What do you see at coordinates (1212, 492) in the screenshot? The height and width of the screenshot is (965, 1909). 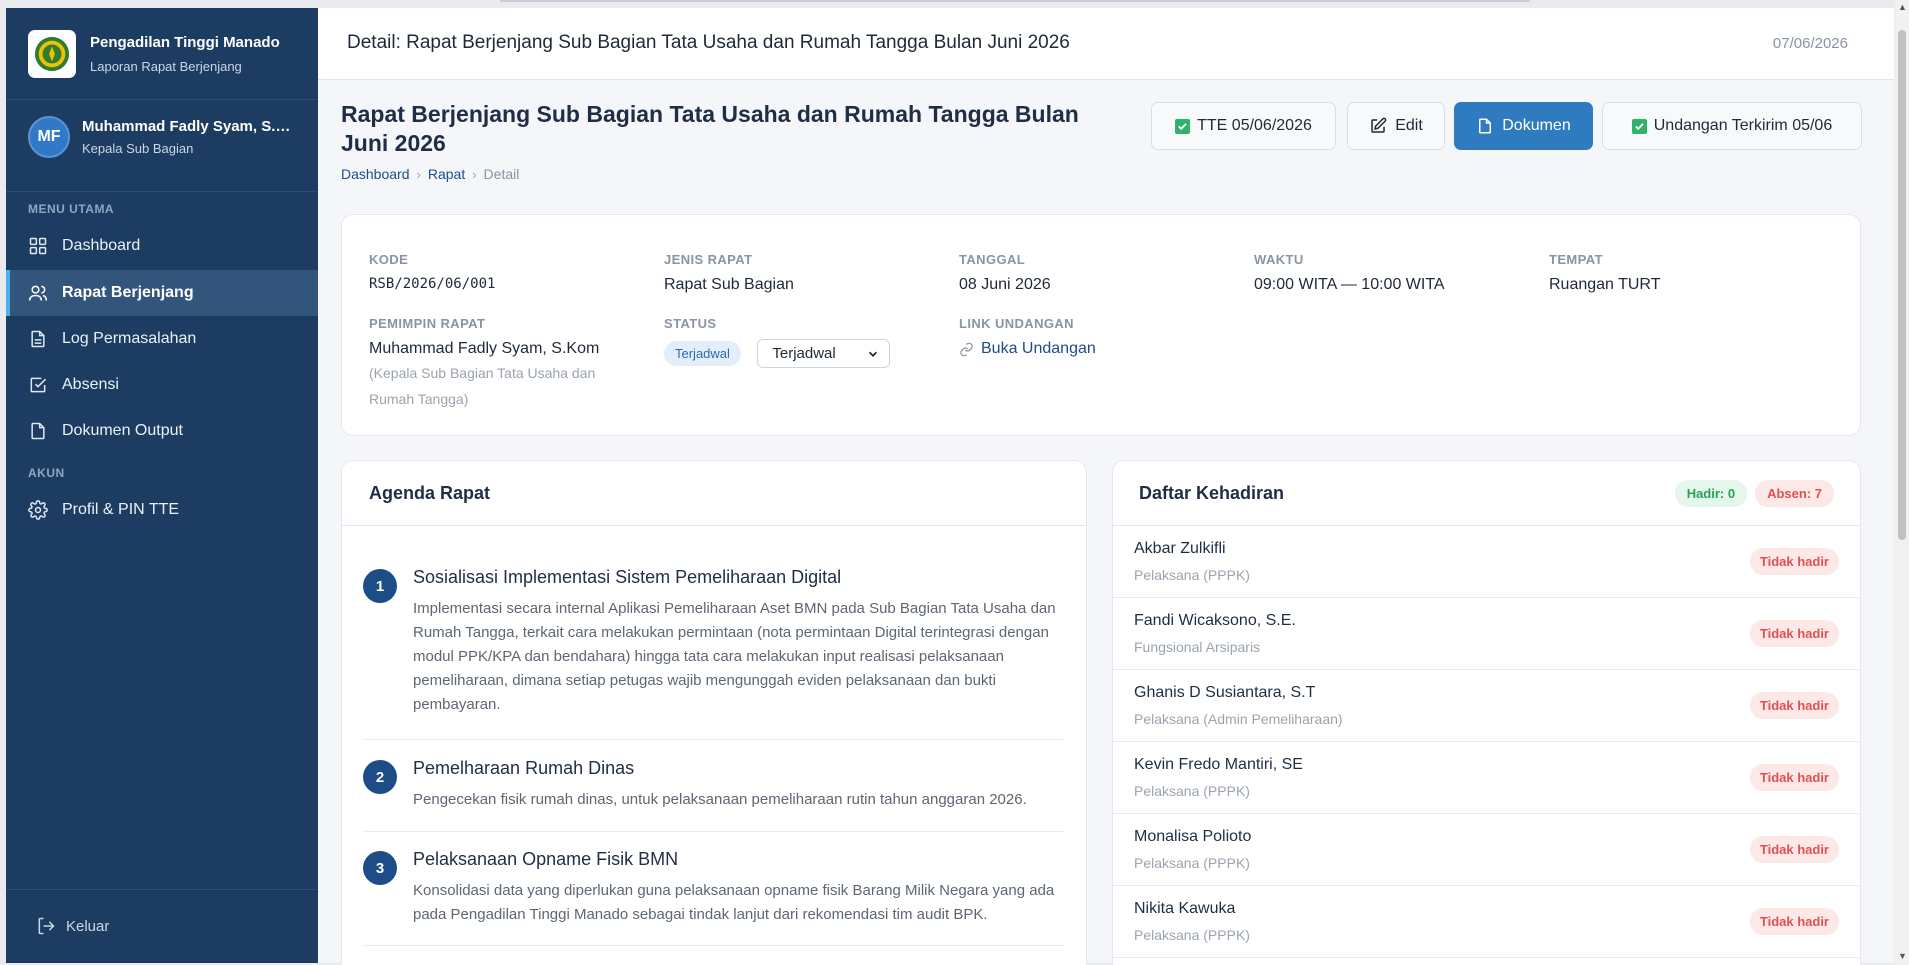 I see `attendance-title: Daftar Kehadiran` at bounding box center [1212, 492].